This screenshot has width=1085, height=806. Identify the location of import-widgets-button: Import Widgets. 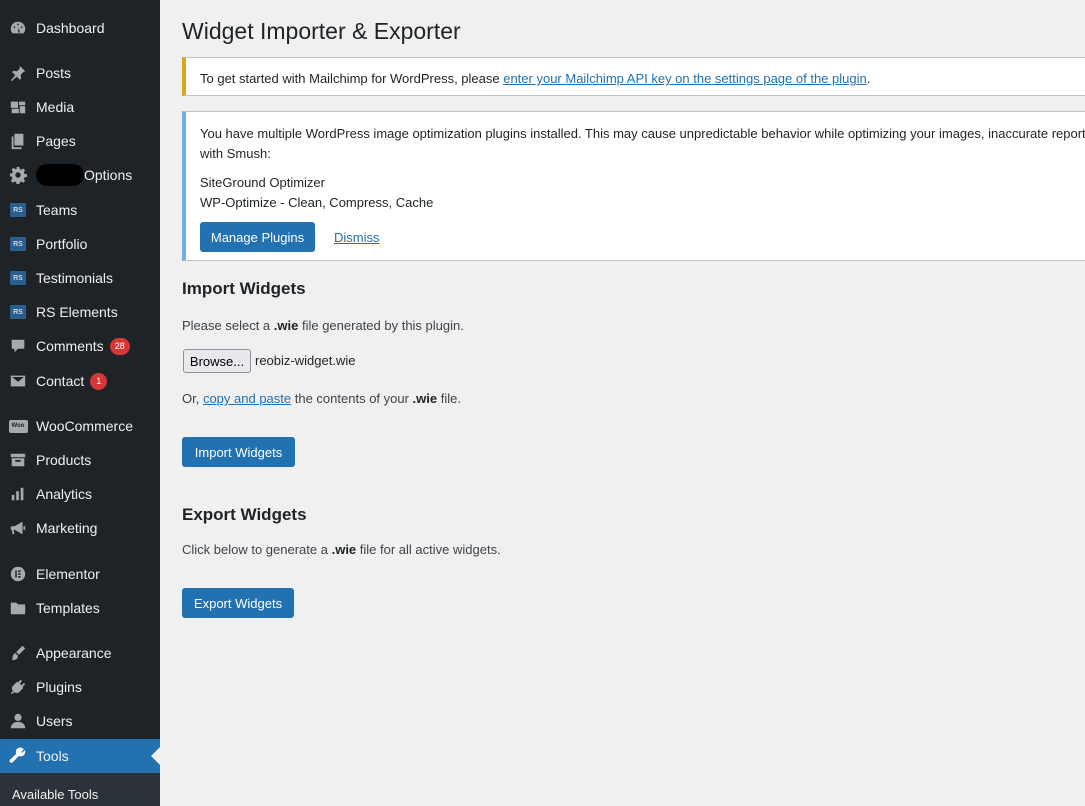
(238, 452).